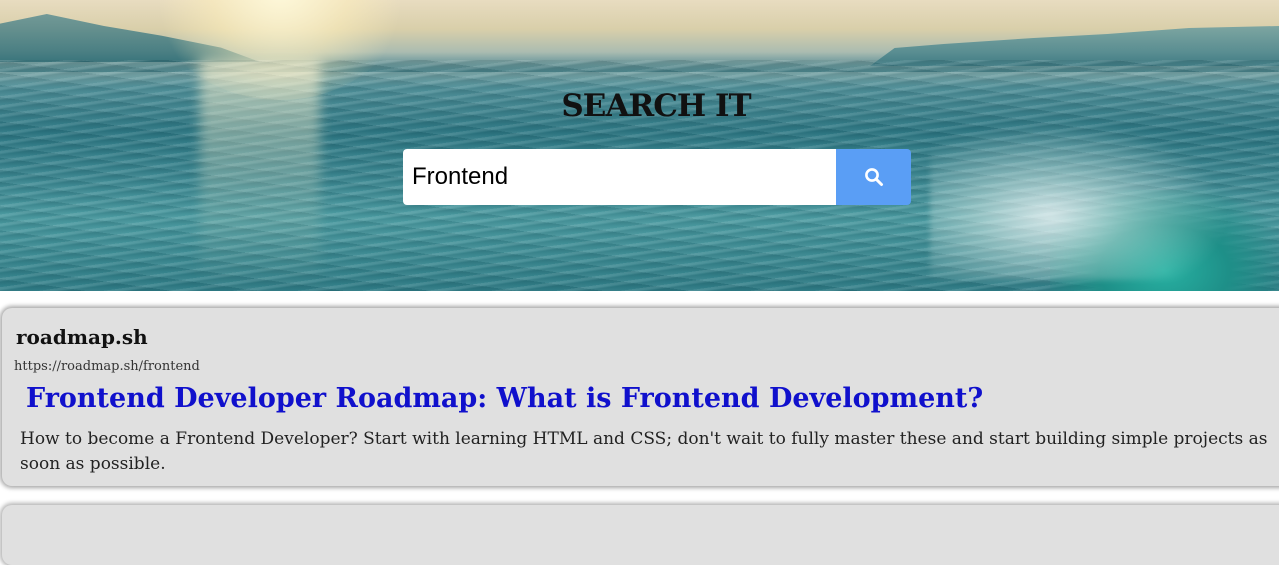  What do you see at coordinates (1080, 200) in the screenshot?
I see `wave-spray` at bounding box center [1080, 200].